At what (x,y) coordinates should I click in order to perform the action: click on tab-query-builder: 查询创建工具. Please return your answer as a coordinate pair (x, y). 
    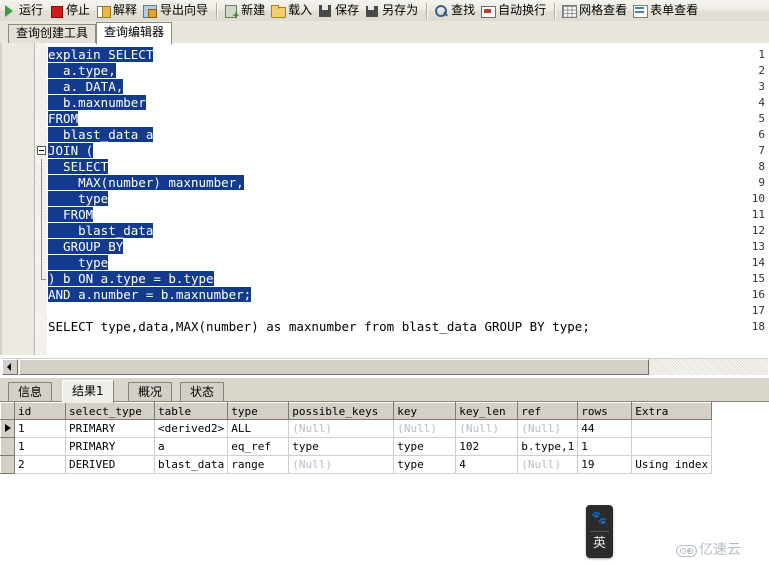
    Looking at the image, I should click on (52, 33).